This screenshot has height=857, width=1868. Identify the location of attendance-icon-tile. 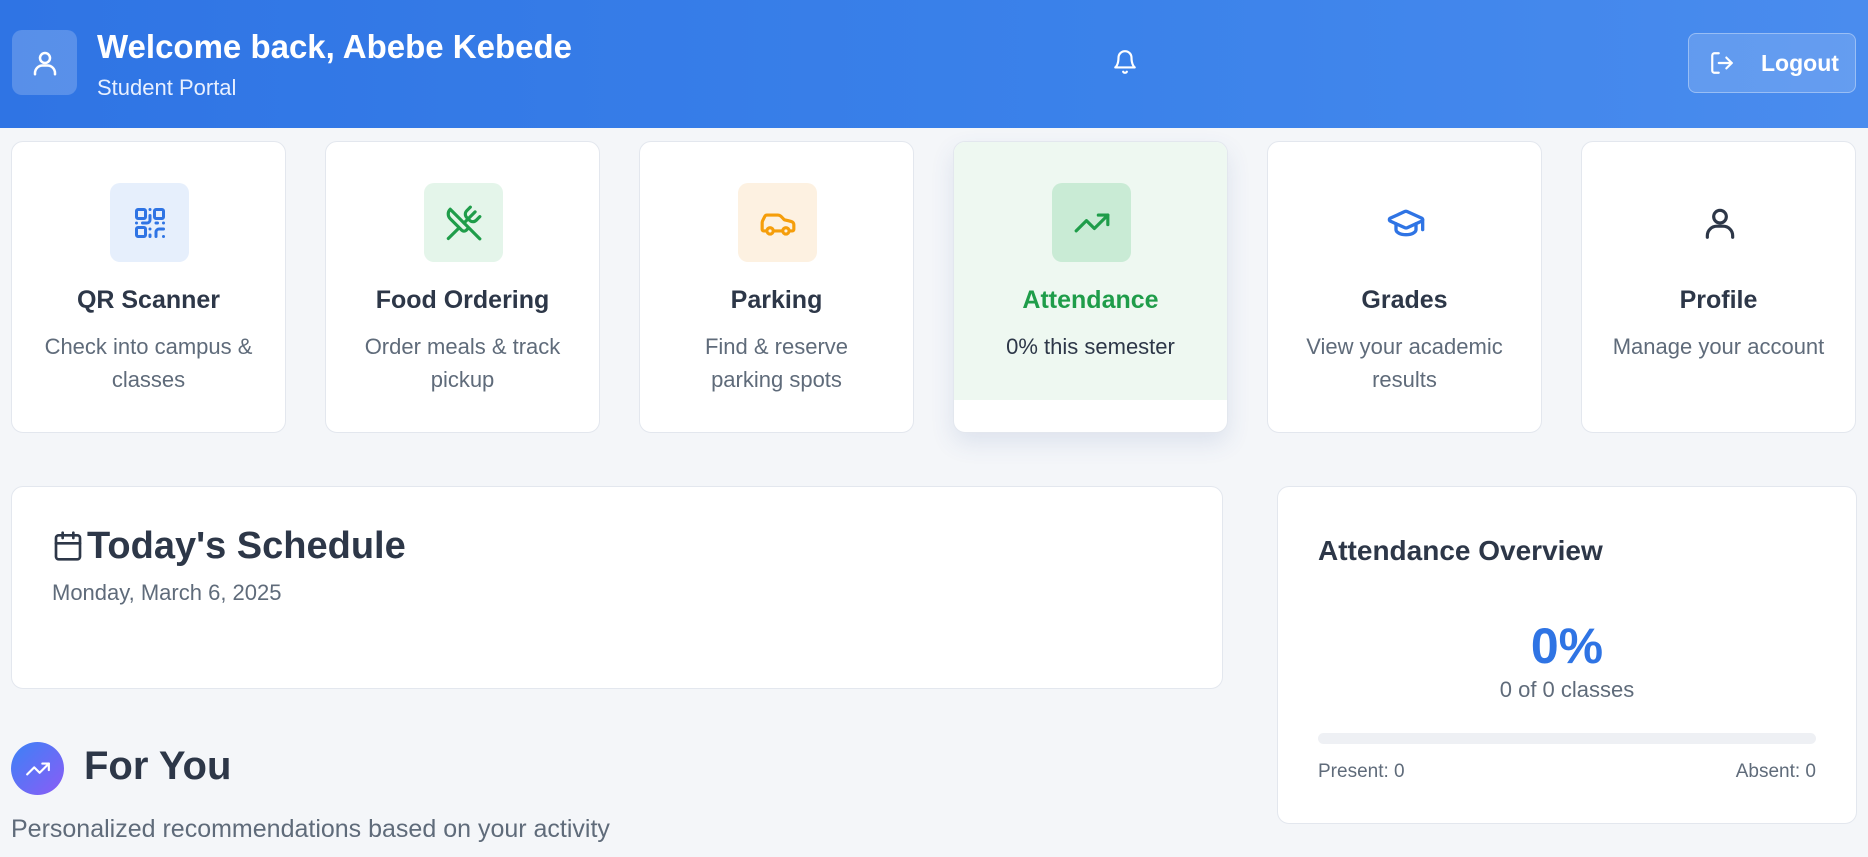
(1091, 222).